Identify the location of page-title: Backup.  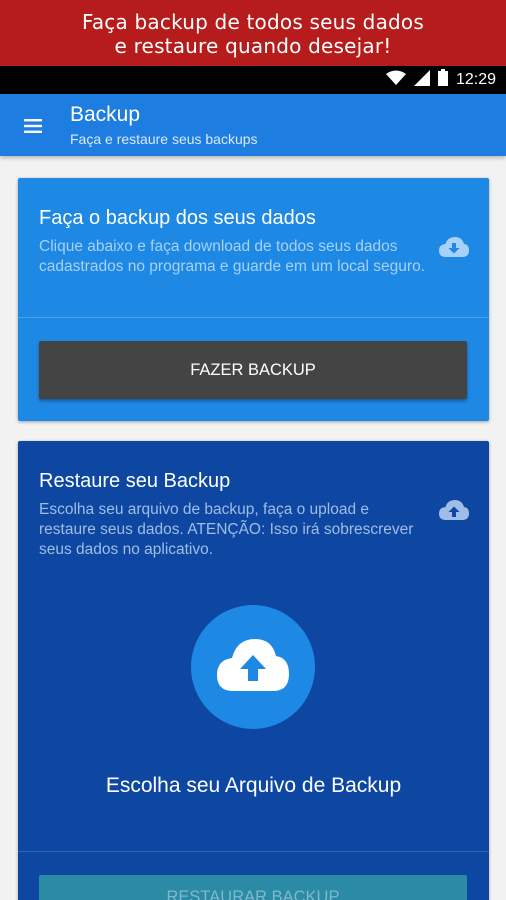
(105, 114).